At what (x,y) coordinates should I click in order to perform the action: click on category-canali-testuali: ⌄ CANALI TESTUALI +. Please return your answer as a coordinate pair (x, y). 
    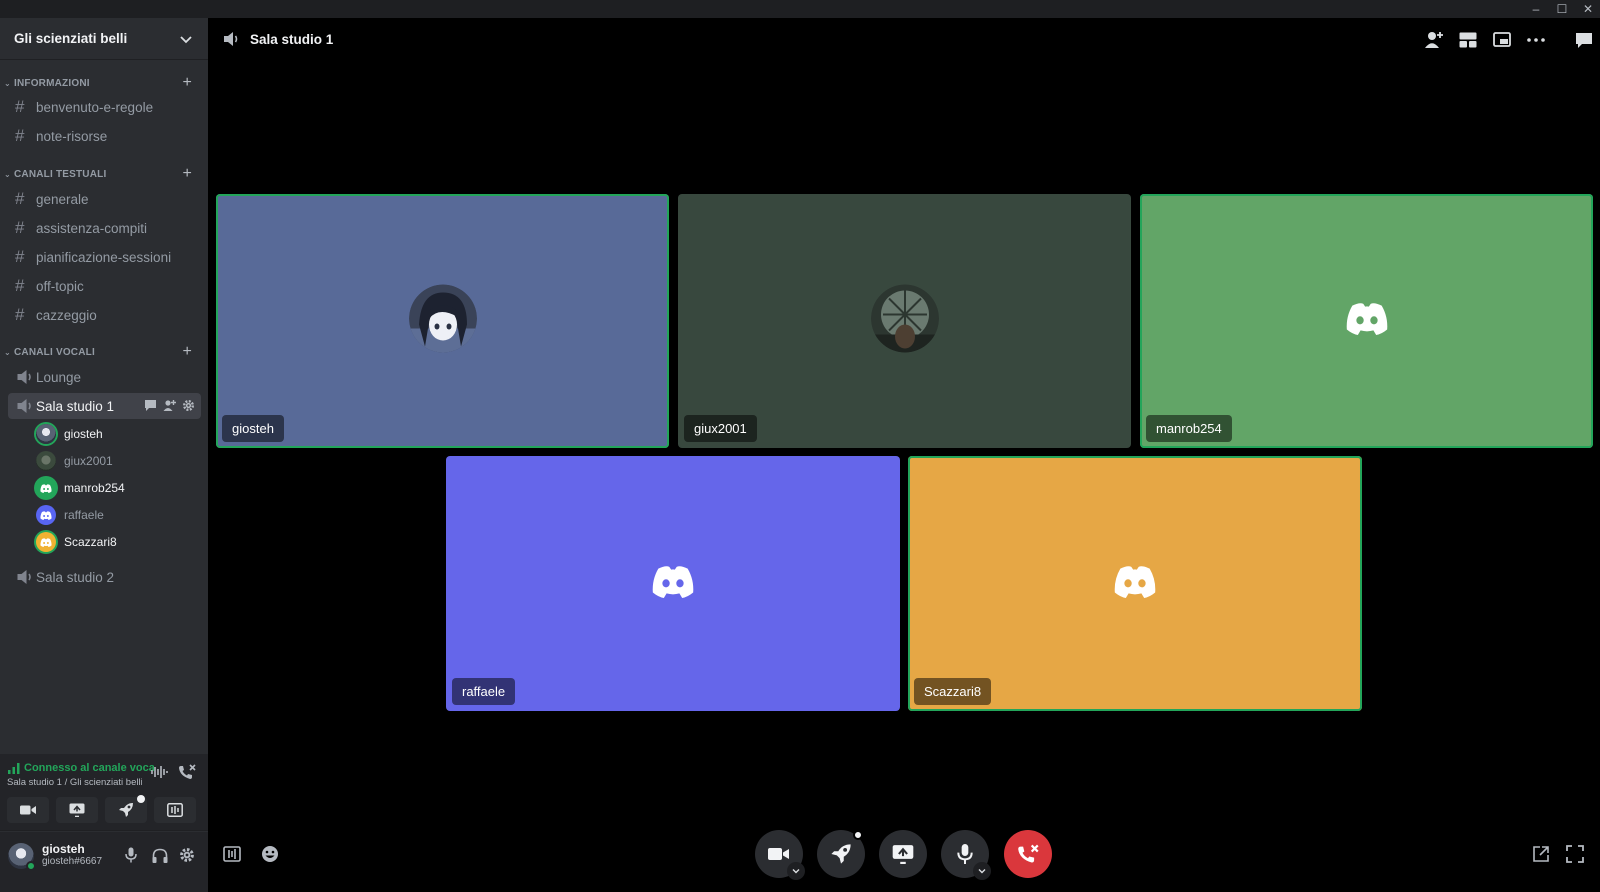
    Looking at the image, I should click on (104, 174).